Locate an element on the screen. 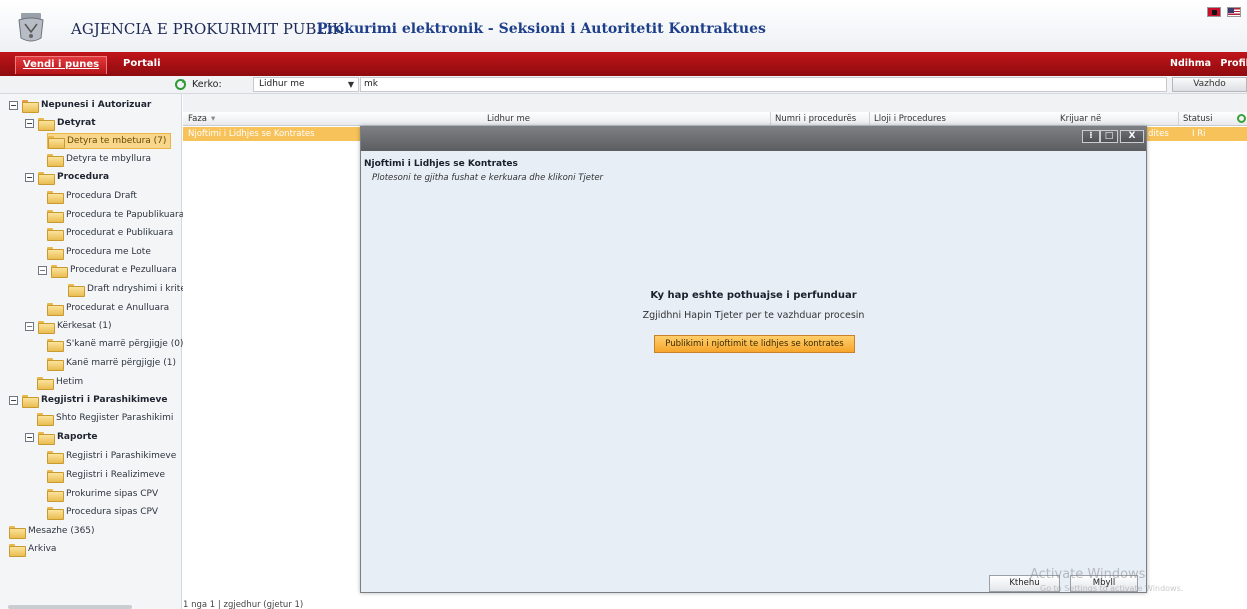 The width and height of the screenshot is (1247, 609). tree-node-regjistri-i-parashikimeve: − Regjistri i Parashikimeve is located at coordinates (88, 400).